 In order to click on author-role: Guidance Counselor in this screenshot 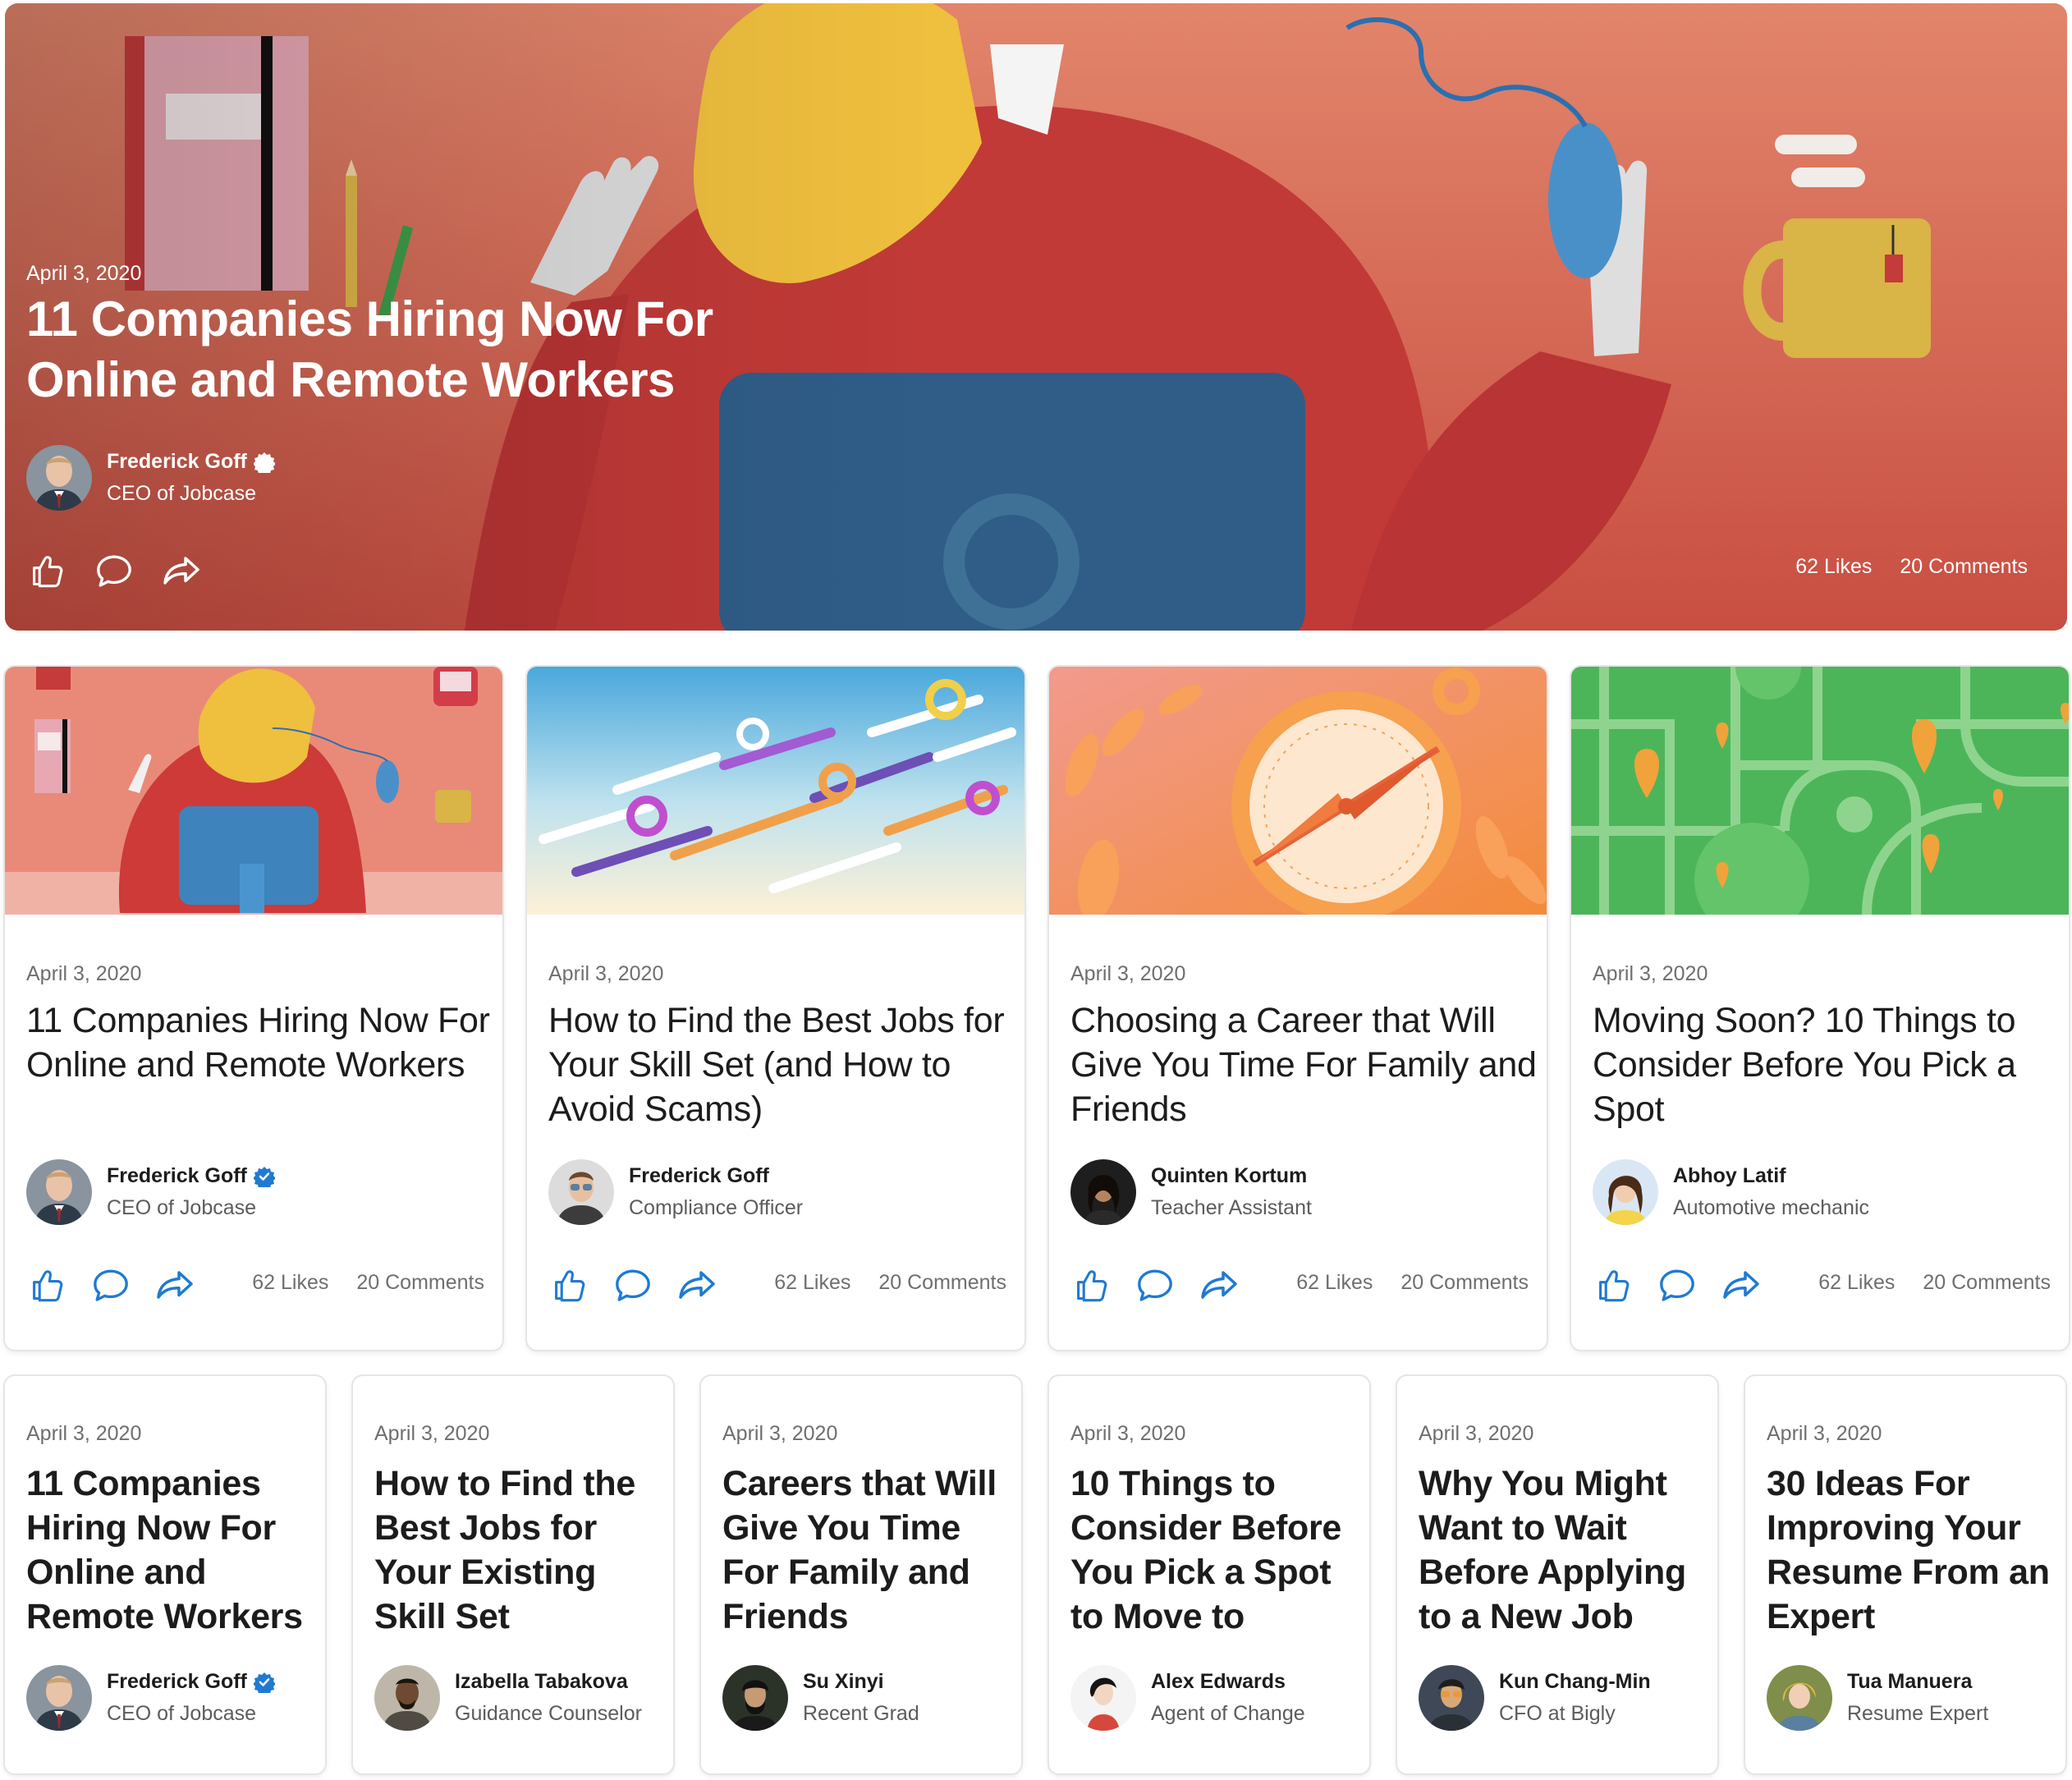, I will do `click(548, 1713)`.